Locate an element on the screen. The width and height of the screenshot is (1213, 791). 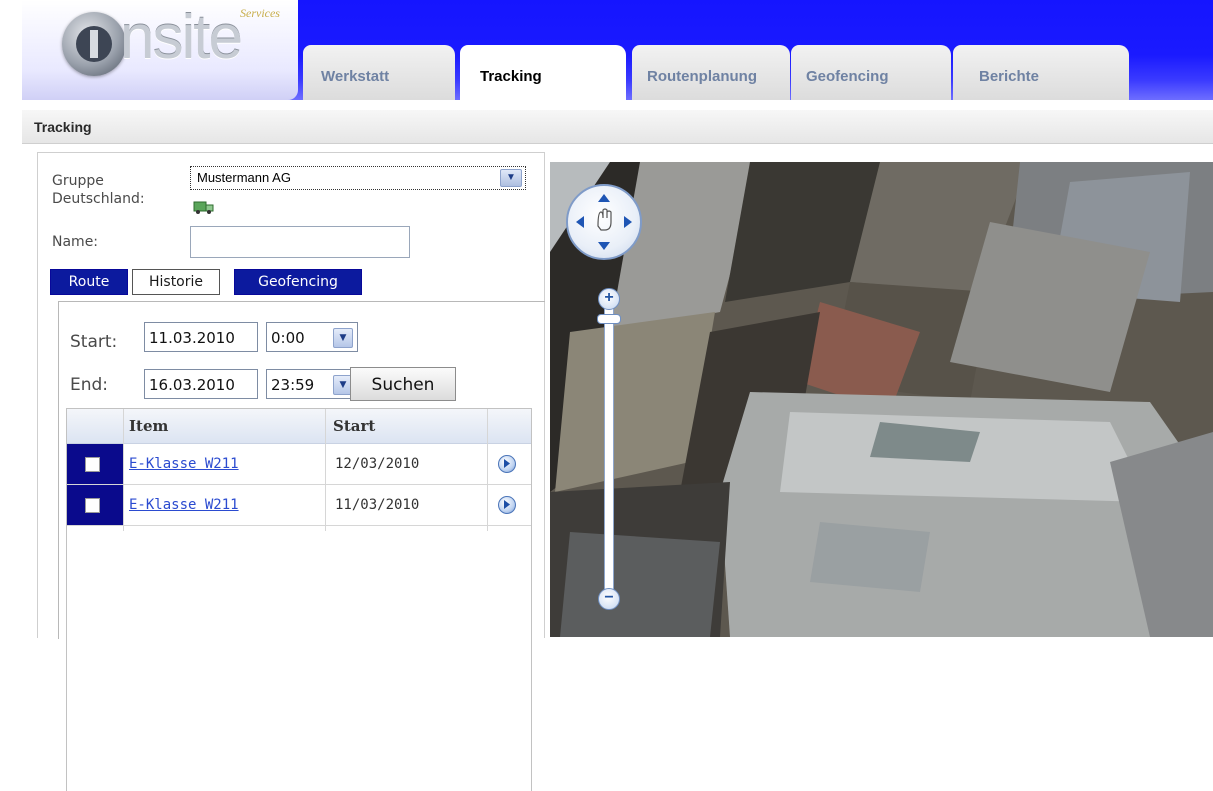
breadcrumb: Tracking is located at coordinates (63, 127).